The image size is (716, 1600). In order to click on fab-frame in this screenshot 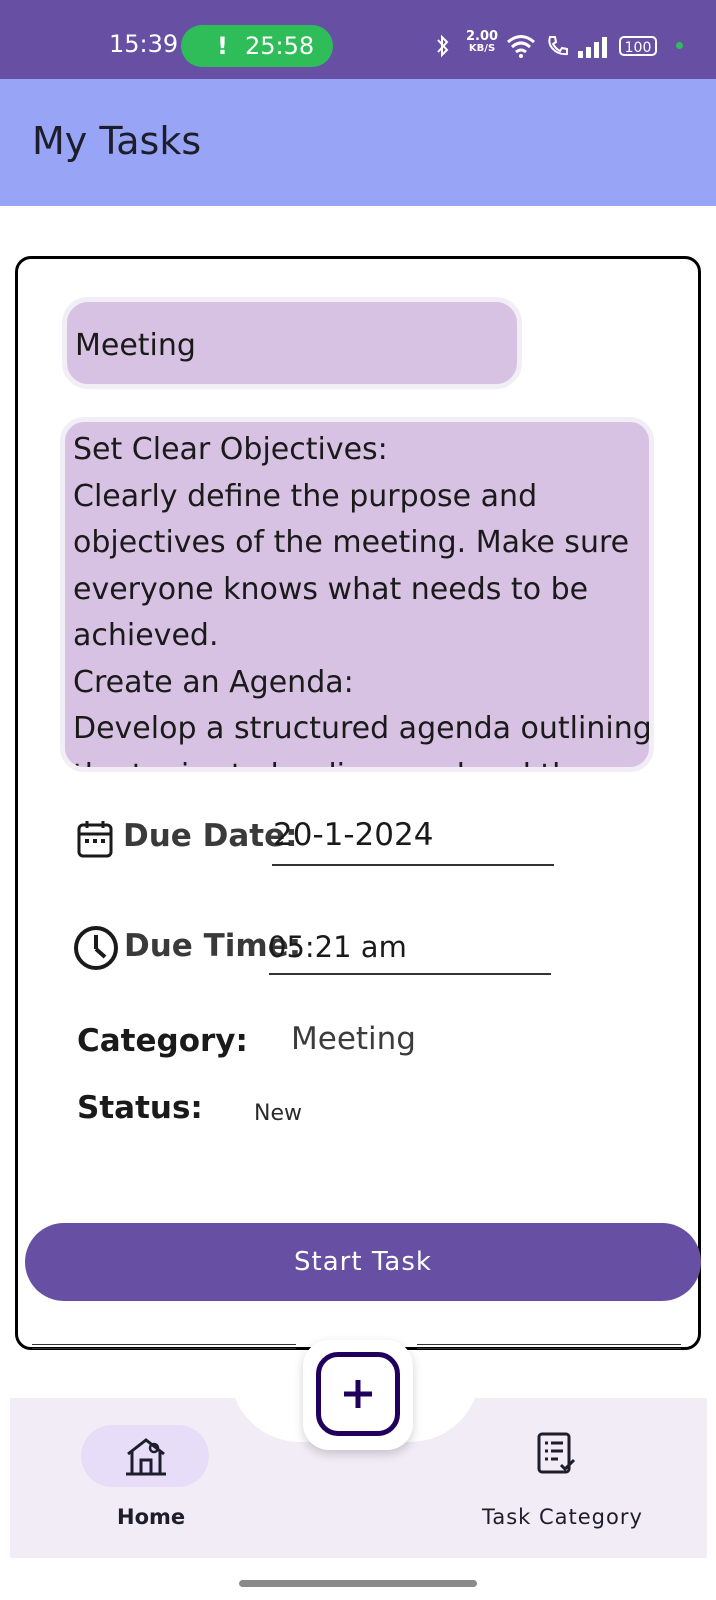, I will do `click(358, 1394)`.